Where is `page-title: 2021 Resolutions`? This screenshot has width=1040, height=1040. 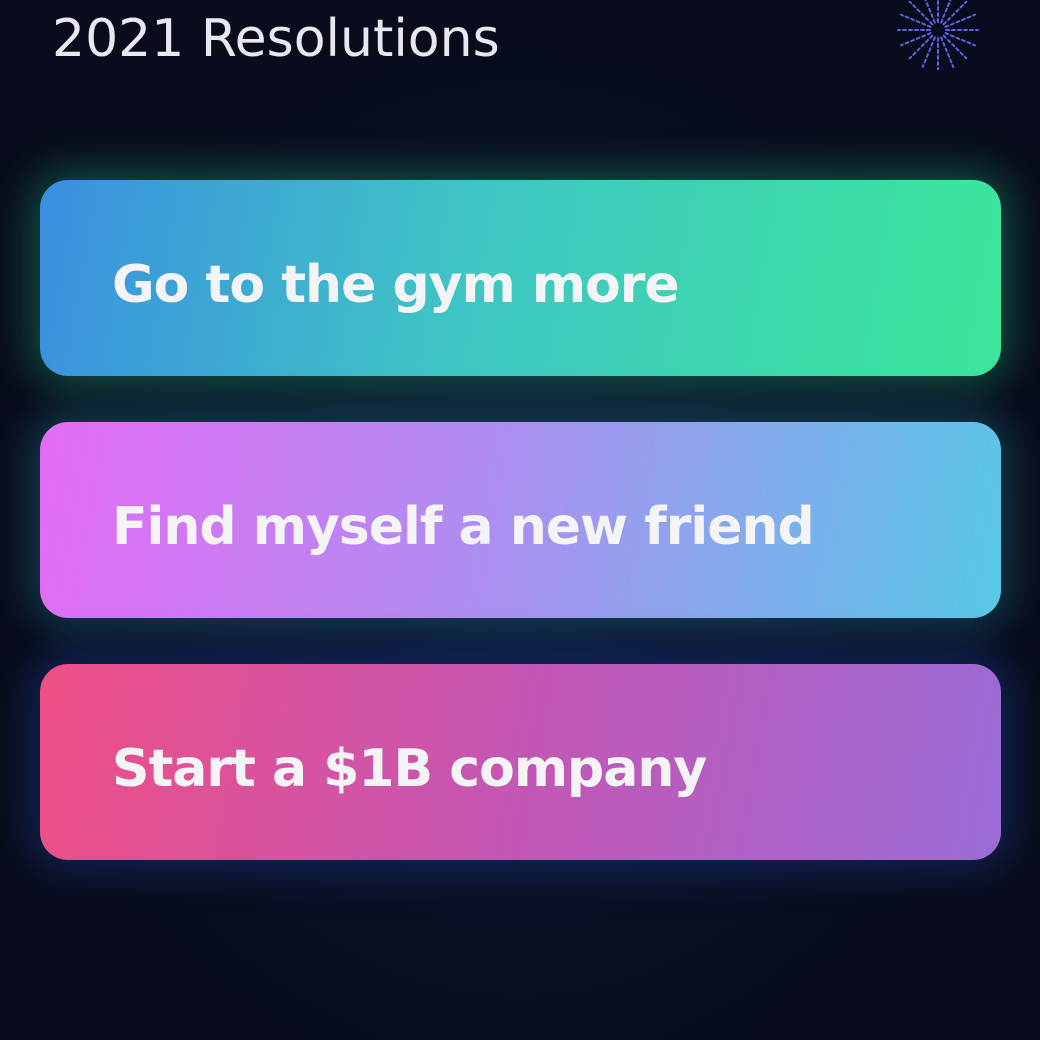
page-title: 2021 Resolutions is located at coordinates (276, 39).